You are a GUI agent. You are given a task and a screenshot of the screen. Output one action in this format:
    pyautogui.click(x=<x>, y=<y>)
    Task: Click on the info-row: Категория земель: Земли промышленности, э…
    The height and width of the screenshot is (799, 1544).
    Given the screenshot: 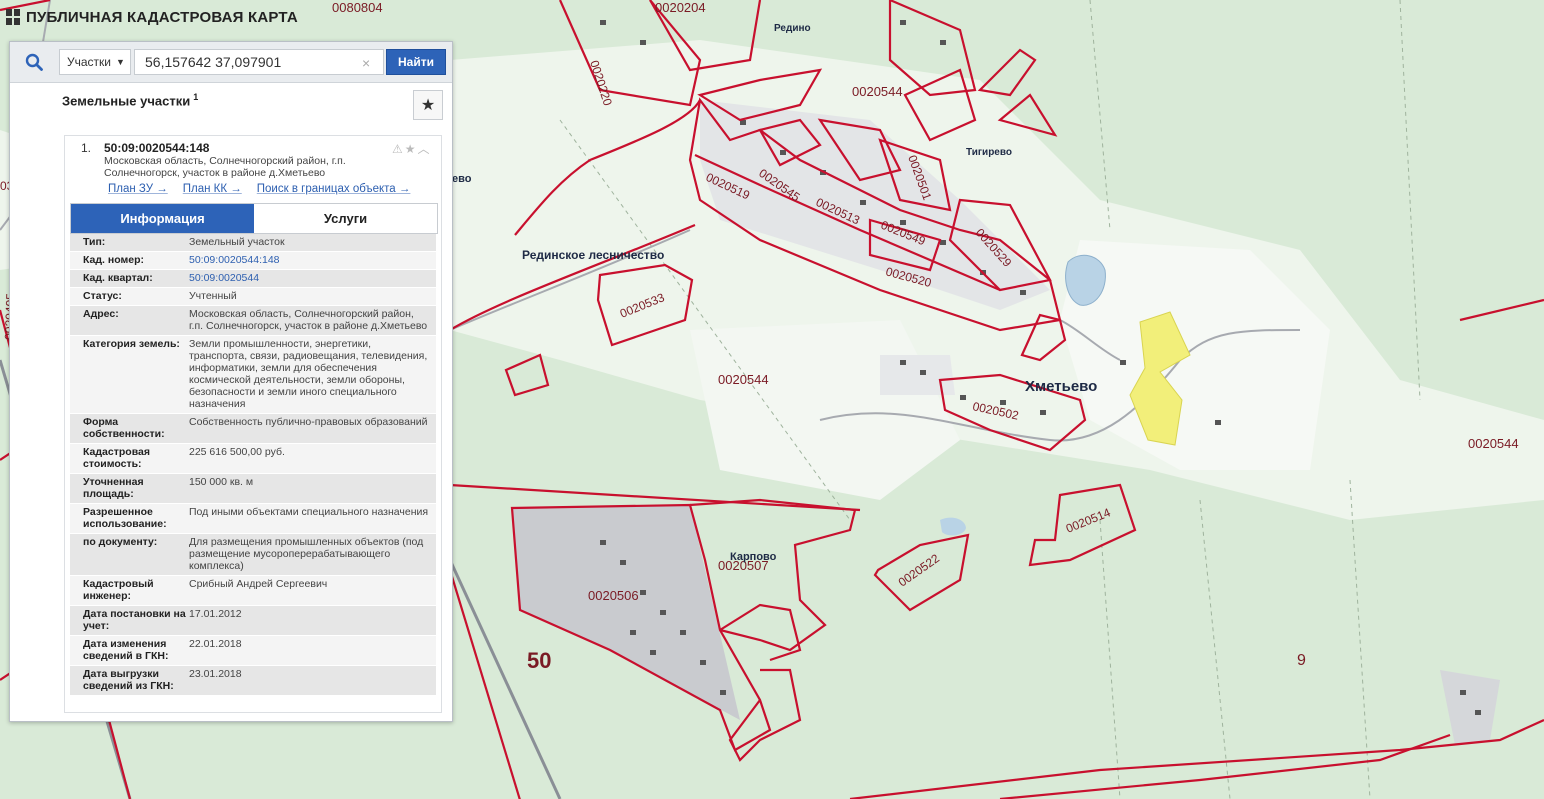 What is the action you would take?
    pyautogui.click(x=253, y=375)
    